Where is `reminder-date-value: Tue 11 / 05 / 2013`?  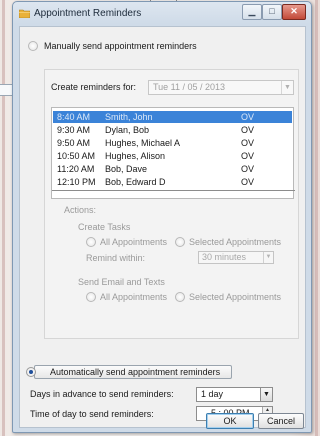 reminder-date-value: Tue 11 / 05 / 2013 is located at coordinates (189, 87).